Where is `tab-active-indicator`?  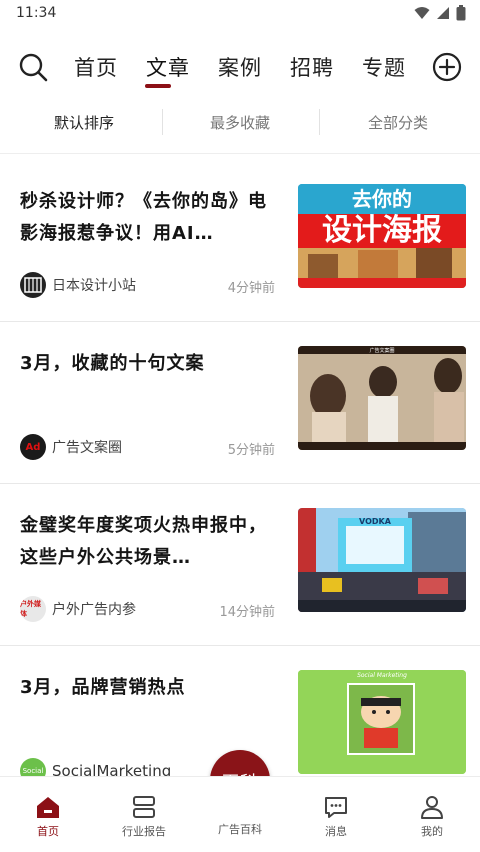
tab-active-indicator is located at coordinates (158, 86).